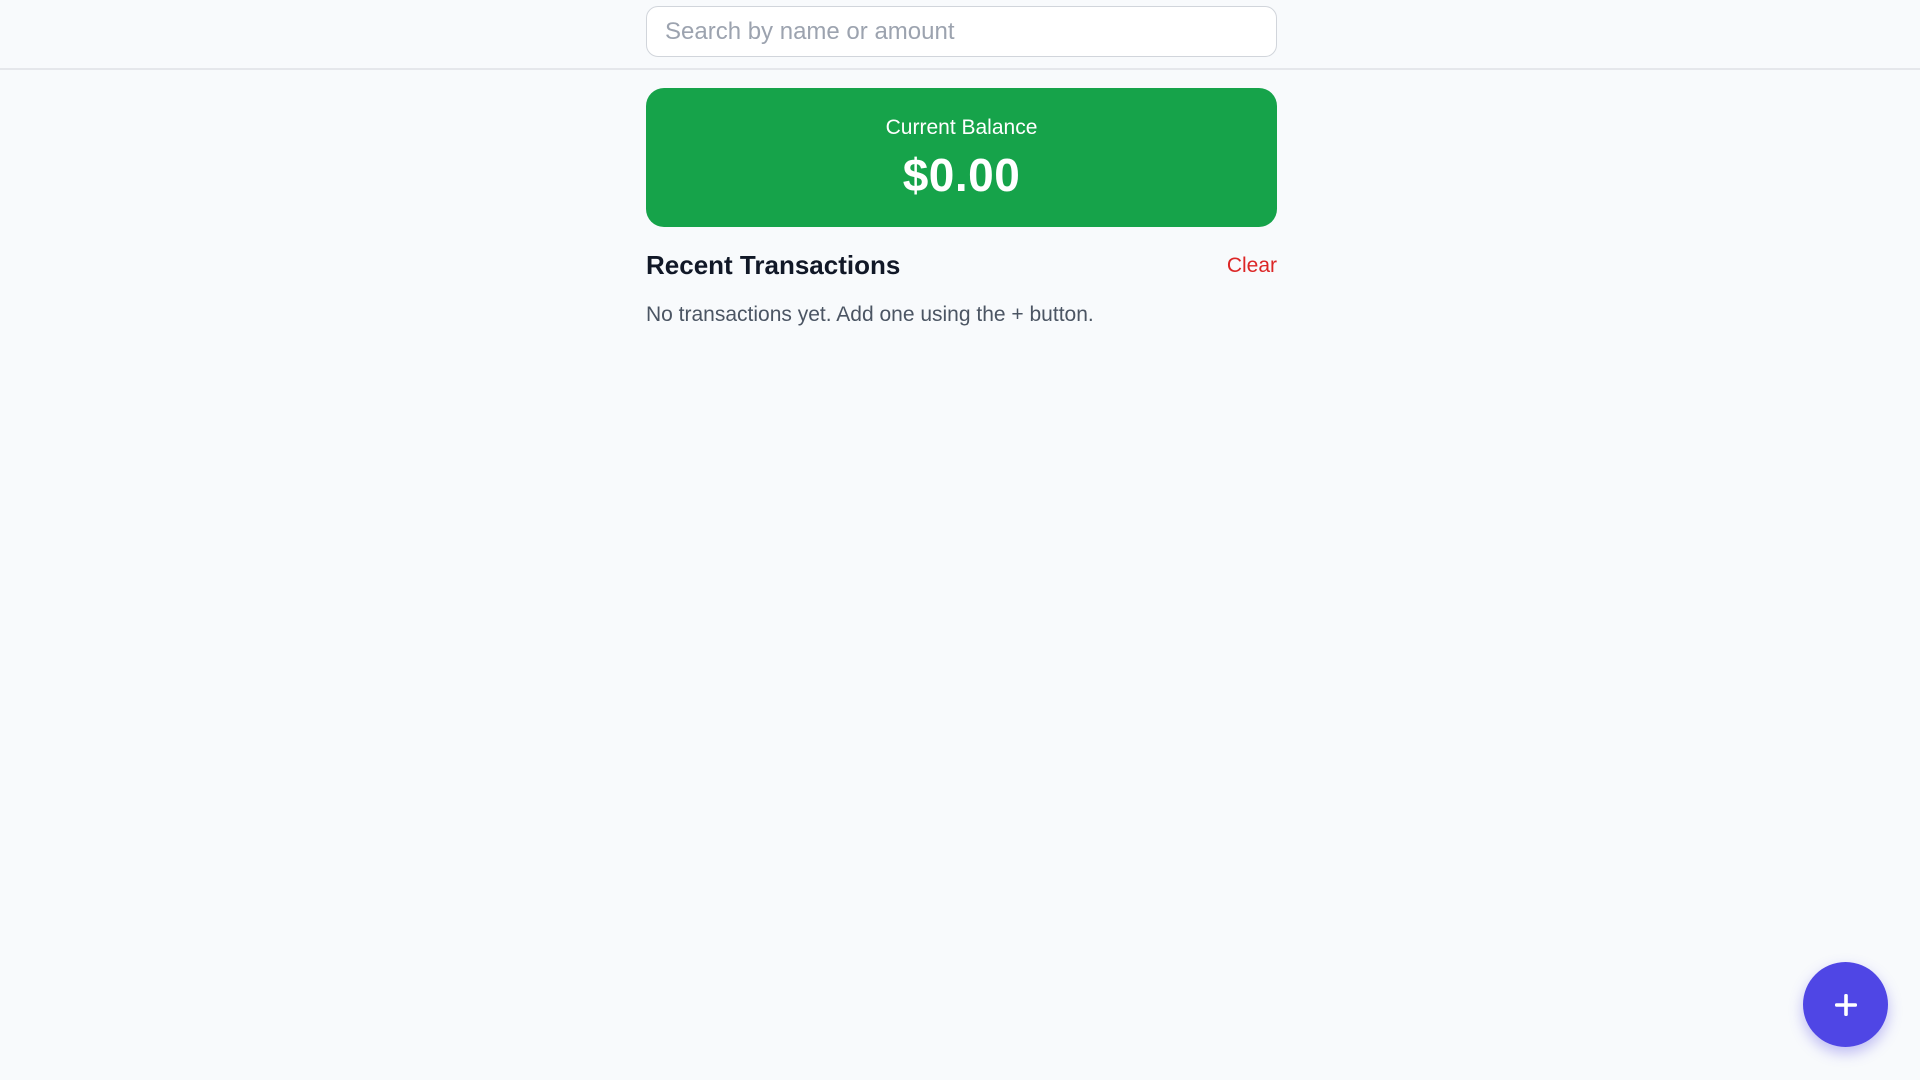  I want to click on plus-icon, so click(1846, 1005).